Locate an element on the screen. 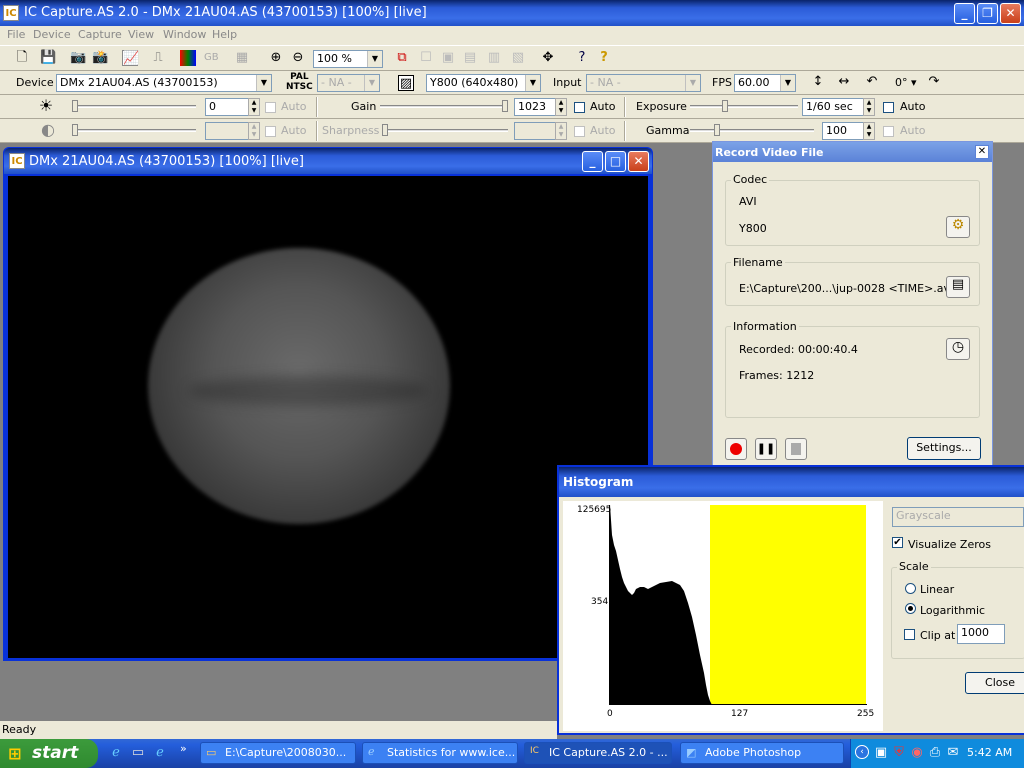 Image resolution: width=1024 pixels, height=768 pixels. live-close-button: ✕ is located at coordinates (638, 161).